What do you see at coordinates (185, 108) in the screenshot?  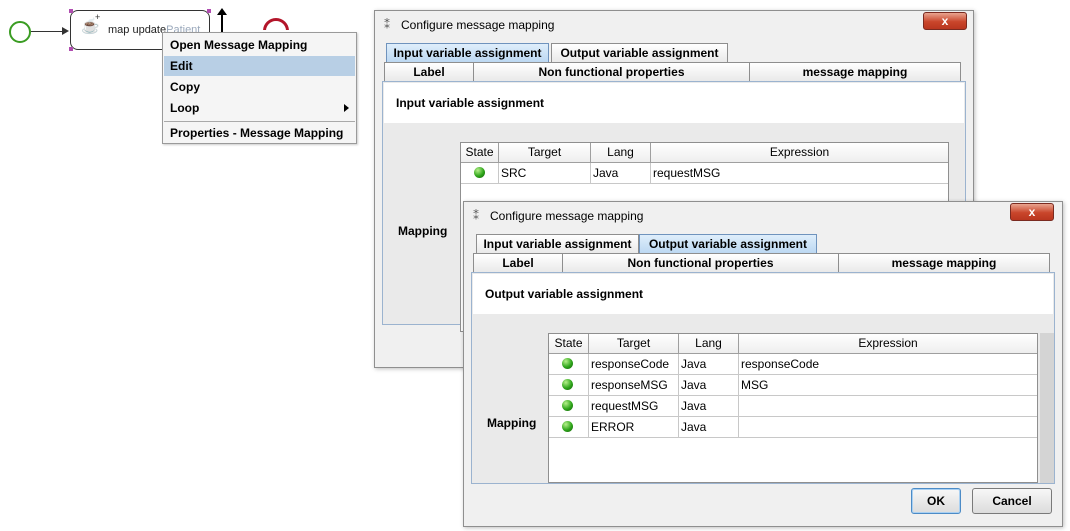 I see `menu-item-loop-label: Loop` at bounding box center [185, 108].